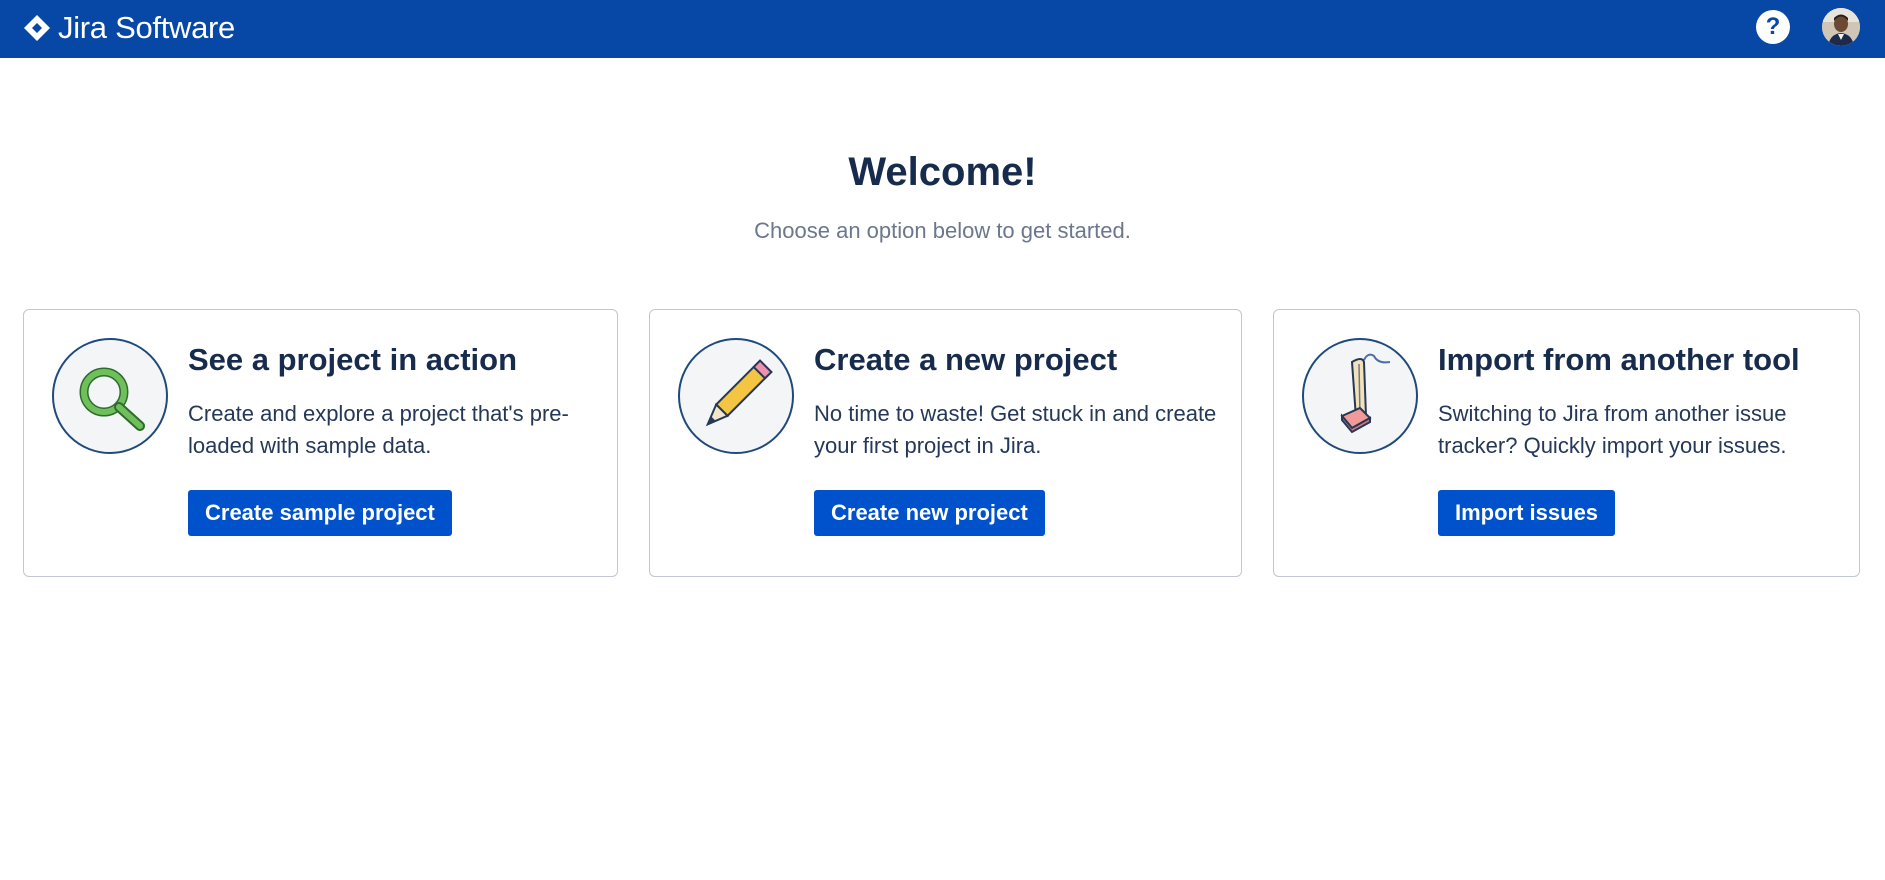 Image resolution: width=1885 pixels, height=880 pixels. I want to click on app-name: Jira Software, so click(146, 27).